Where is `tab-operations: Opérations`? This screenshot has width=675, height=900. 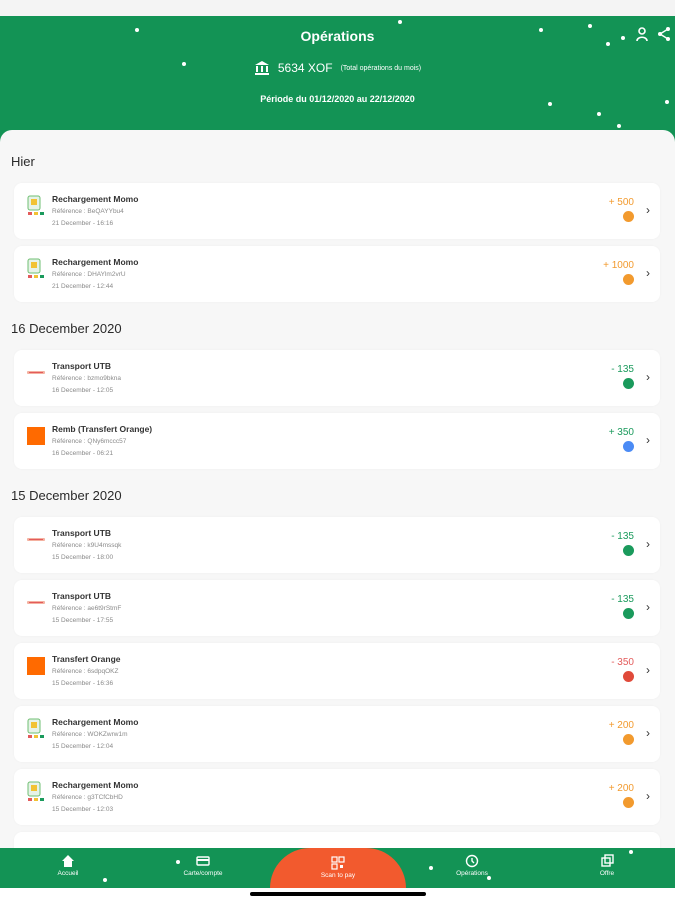
tab-operations: Opérations is located at coordinates (472, 865).